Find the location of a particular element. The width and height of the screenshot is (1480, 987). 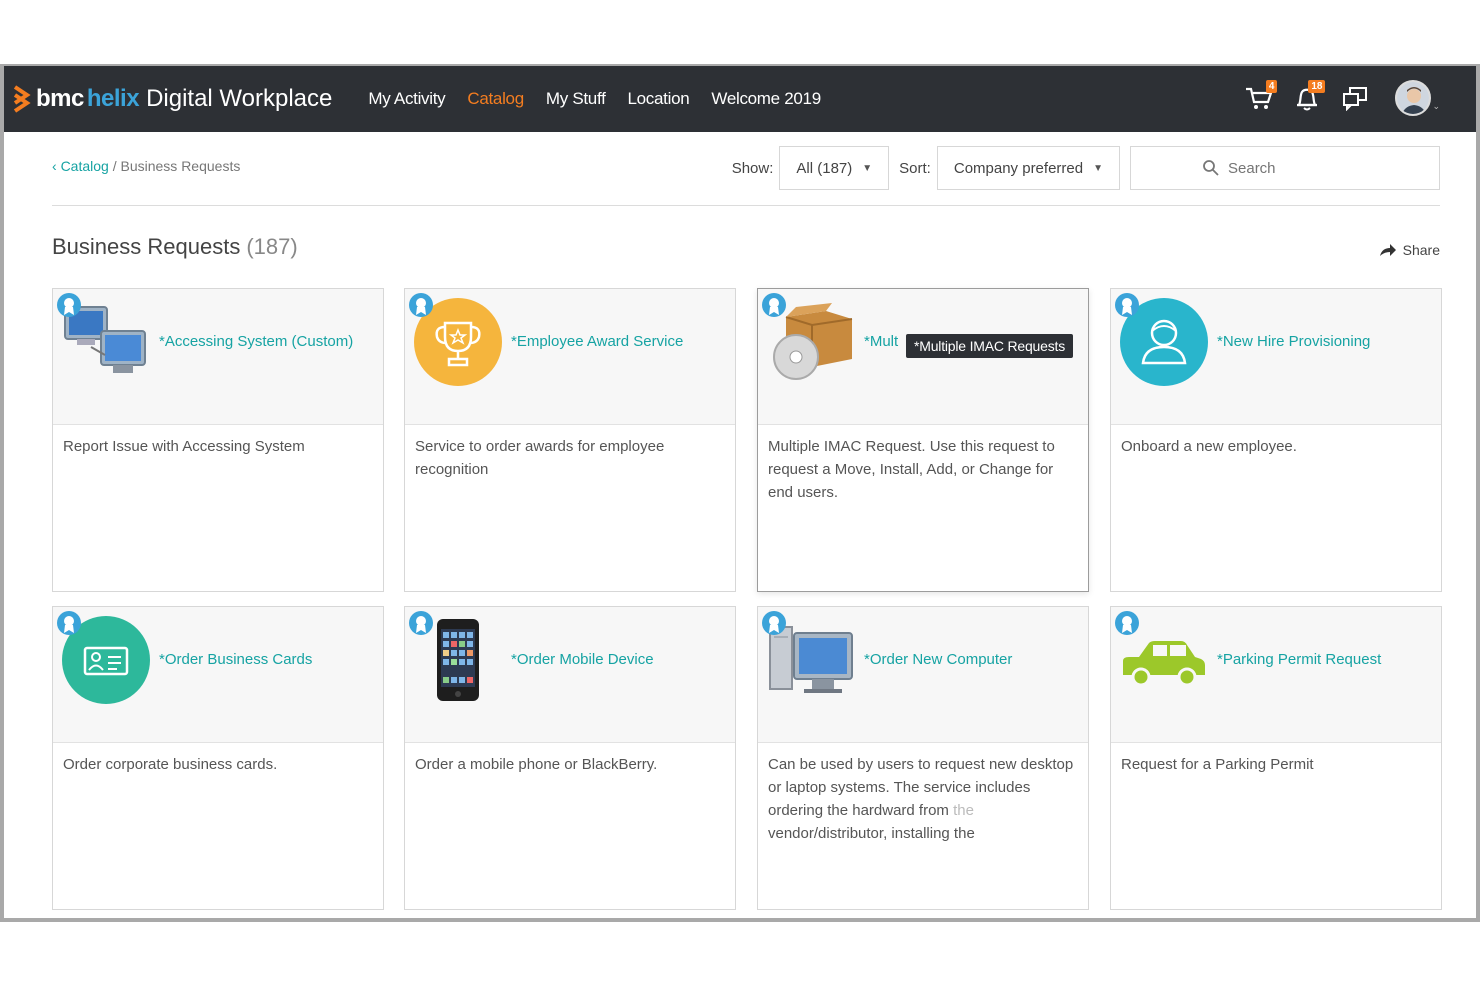

card-title-tooltip: *Multiple IMAC Requests is located at coordinates (990, 346).